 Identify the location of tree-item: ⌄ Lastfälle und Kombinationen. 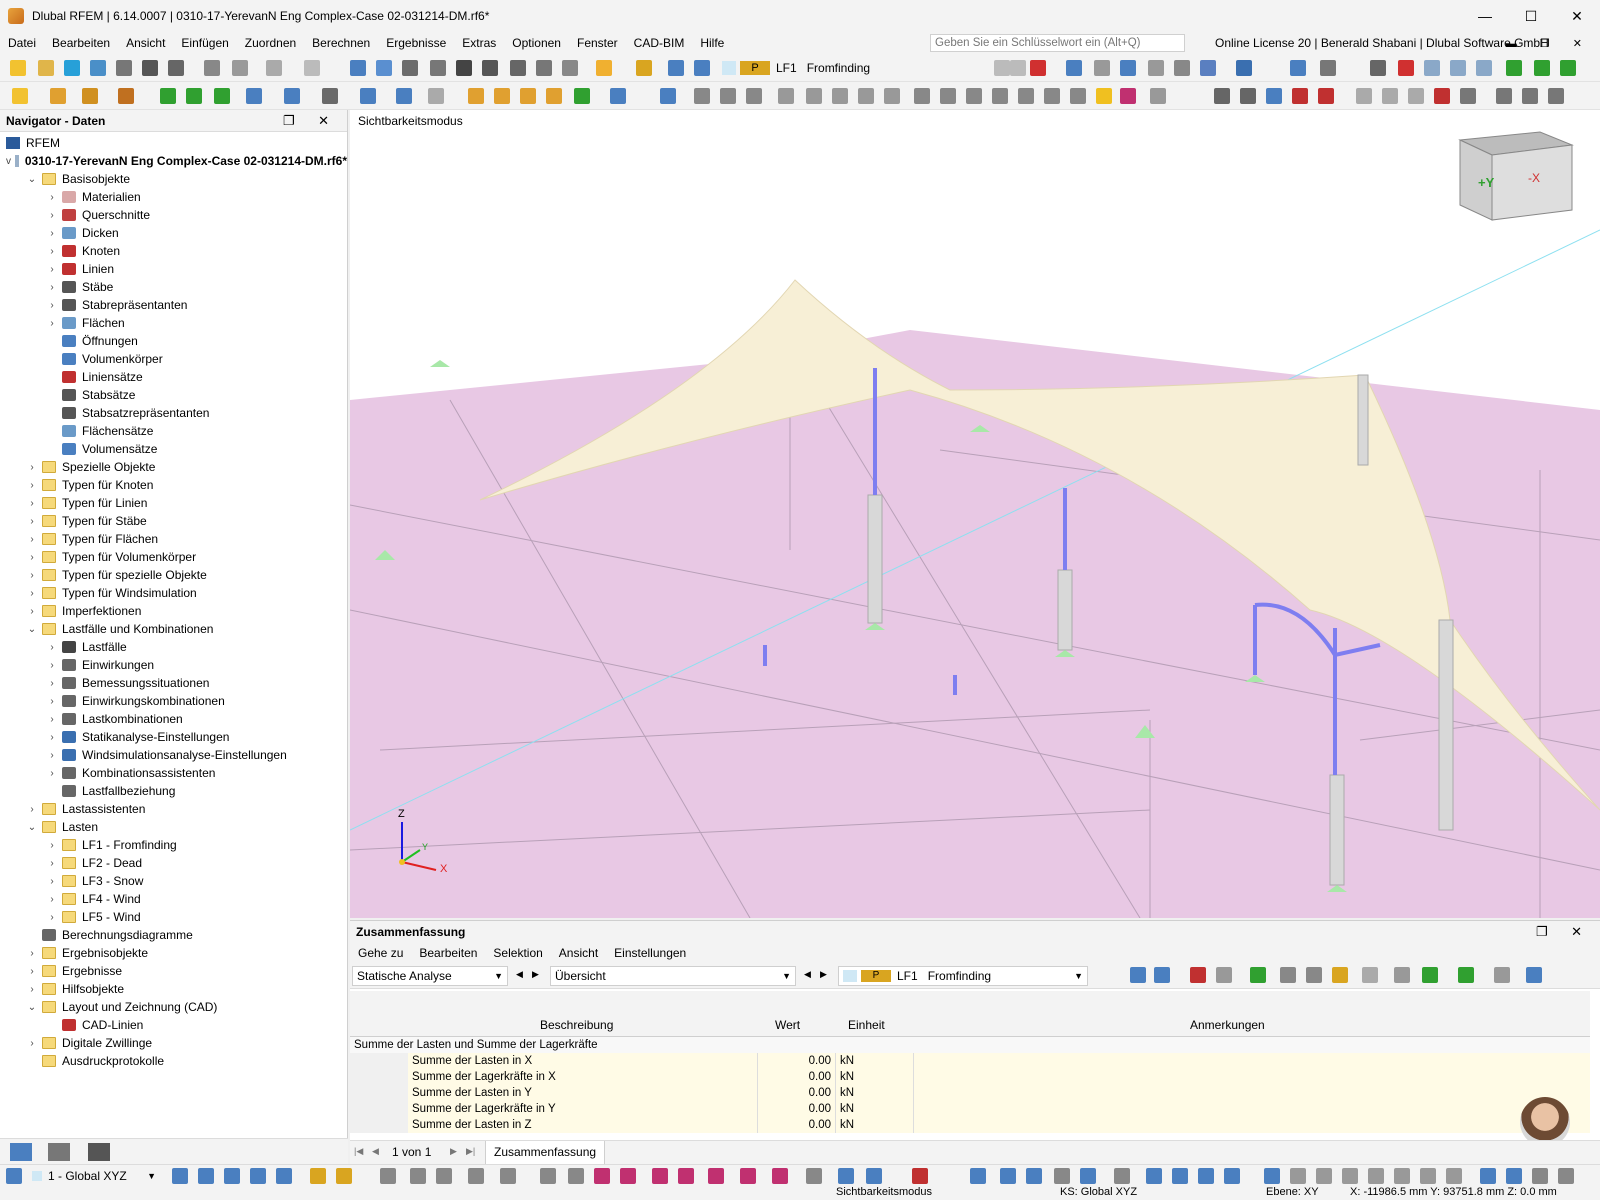
(173, 629).